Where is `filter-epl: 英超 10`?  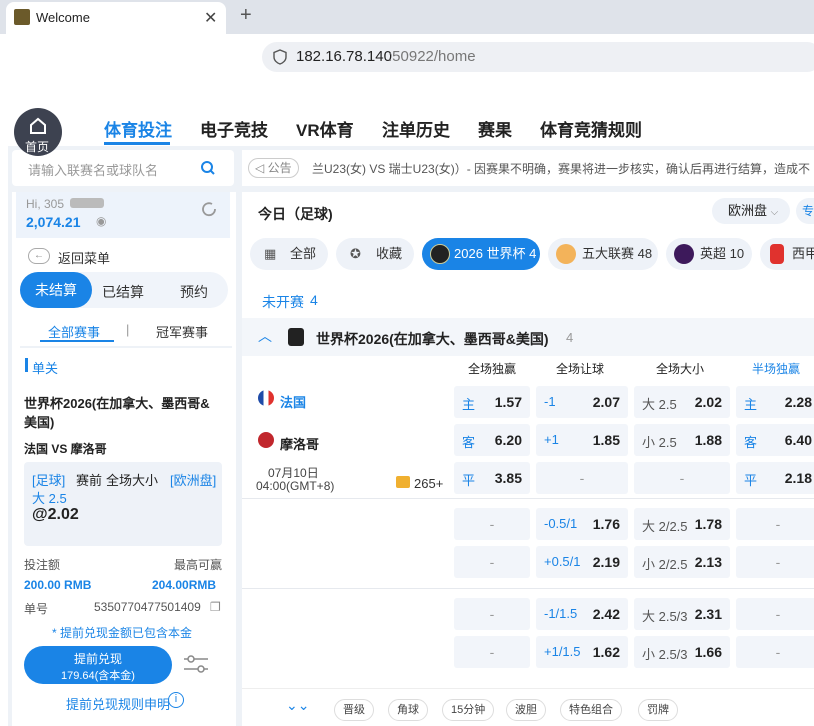 filter-epl: 英超 10 is located at coordinates (709, 254).